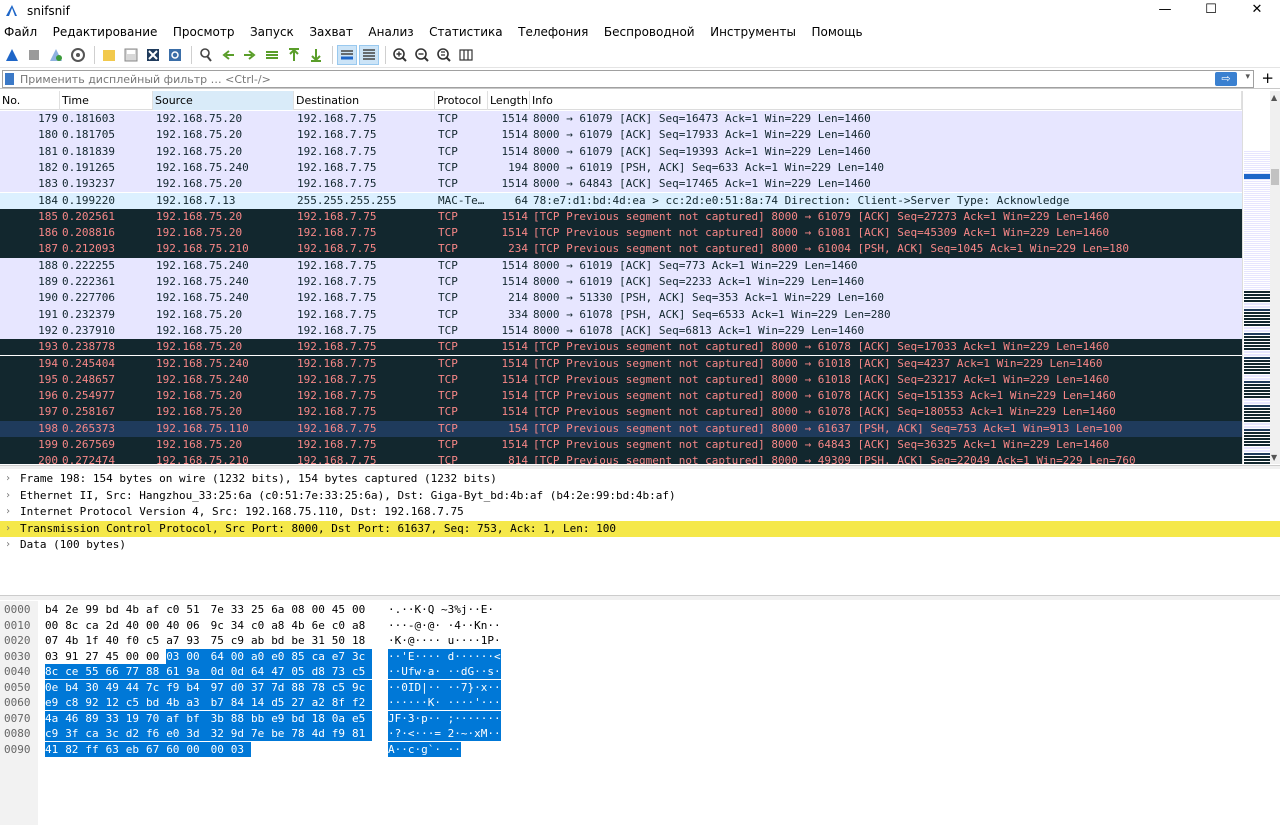 This screenshot has width=1280, height=825. Describe the element at coordinates (1274, 97) in the screenshot. I see `scroll-up-icon: ▲` at that location.